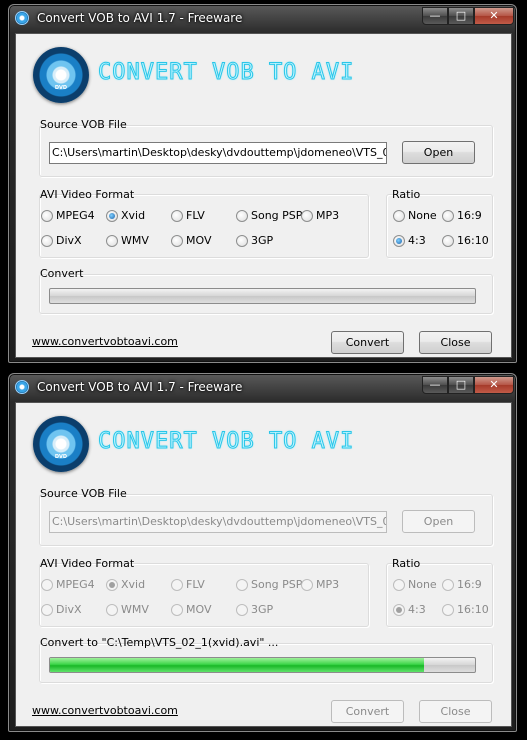 This screenshot has height=740, width=527. What do you see at coordinates (62, 273) in the screenshot?
I see `convert-status-label: Convert` at bounding box center [62, 273].